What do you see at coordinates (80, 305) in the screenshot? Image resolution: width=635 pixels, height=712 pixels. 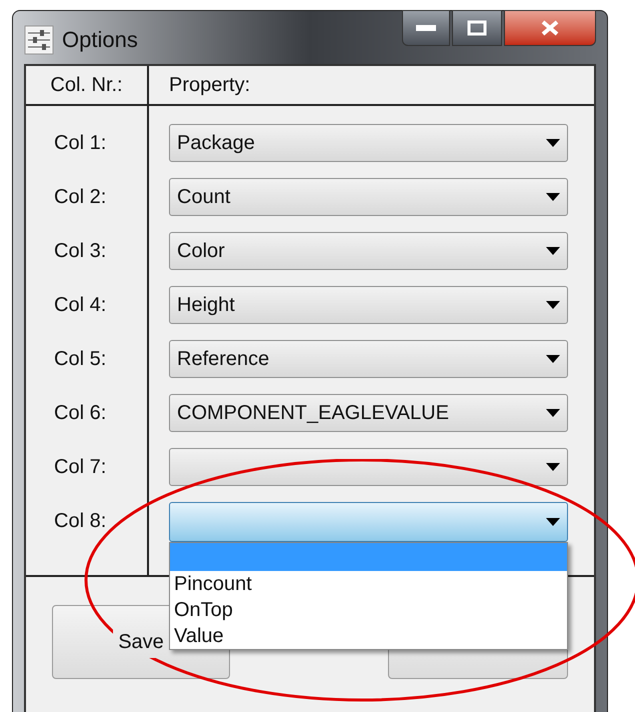 I see `row-label: Col 4:` at bounding box center [80, 305].